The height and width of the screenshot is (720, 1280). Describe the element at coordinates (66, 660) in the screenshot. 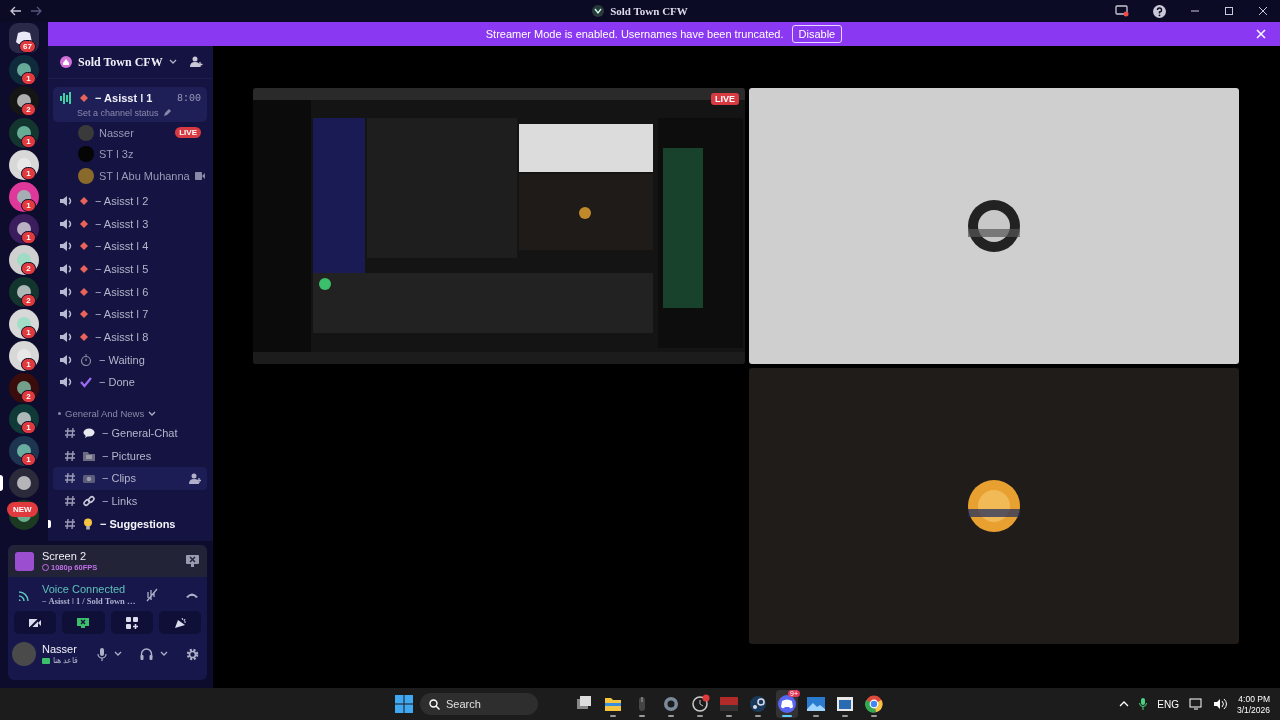

I see `user-status: قاعد هنا` at that location.